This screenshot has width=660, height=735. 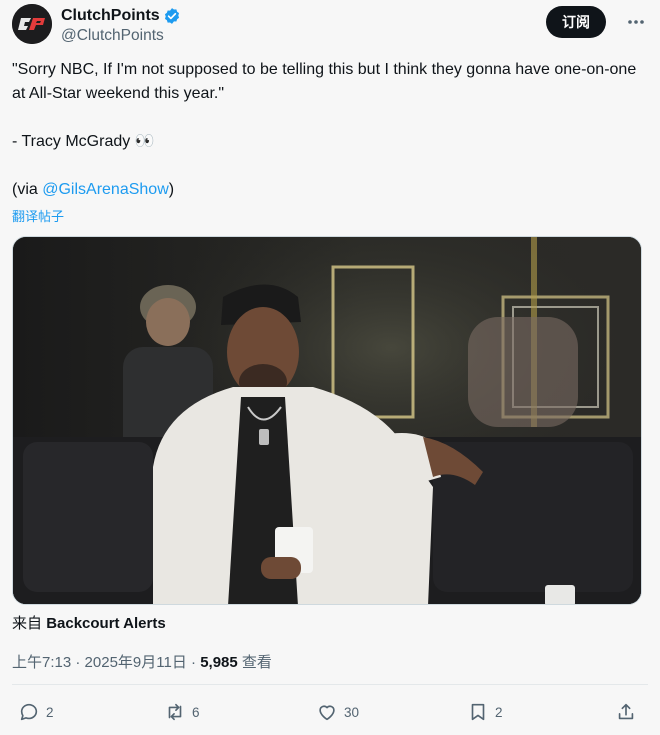 I want to click on repost-button: 6, so click(x=182, y=712).